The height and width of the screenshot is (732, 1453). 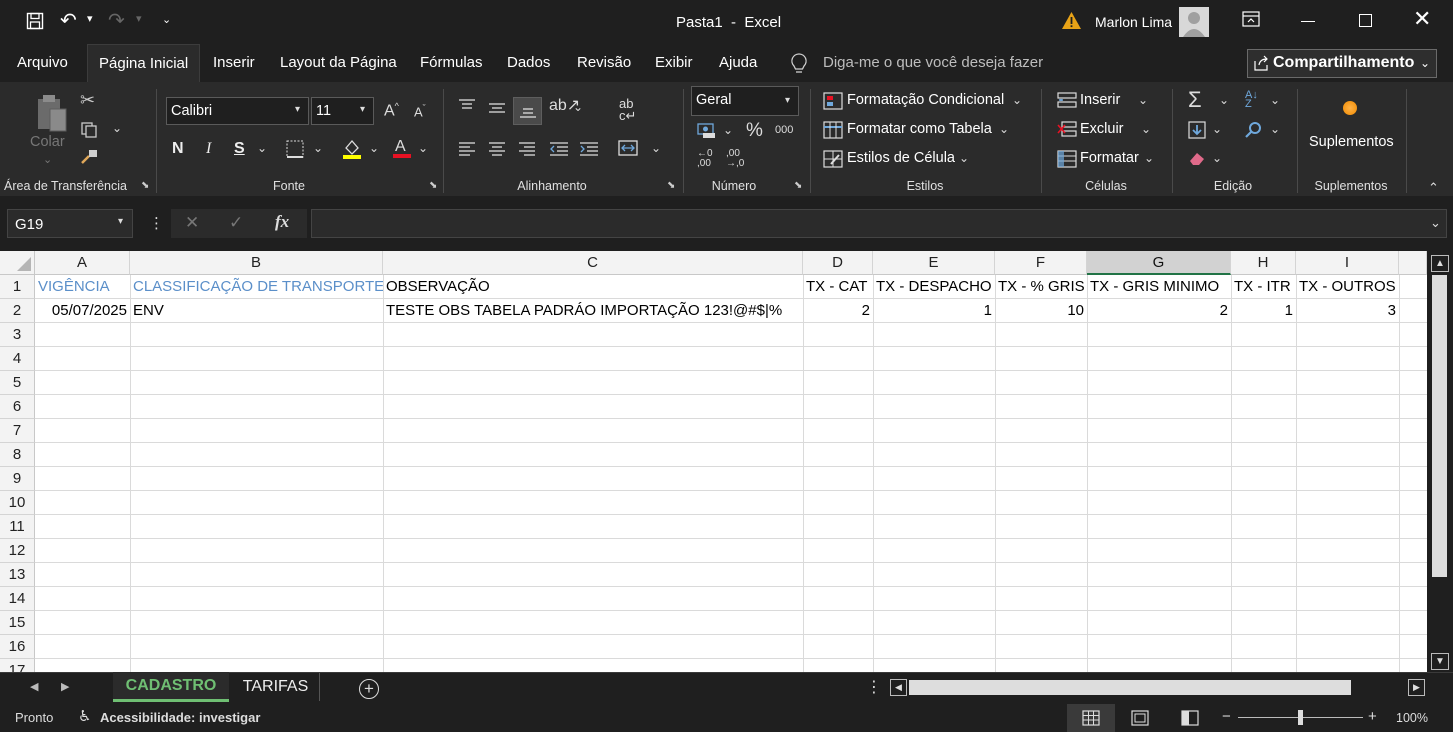 I want to click on accessibility-status: Acessibilidade: investigar, so click(x=180, y=717).